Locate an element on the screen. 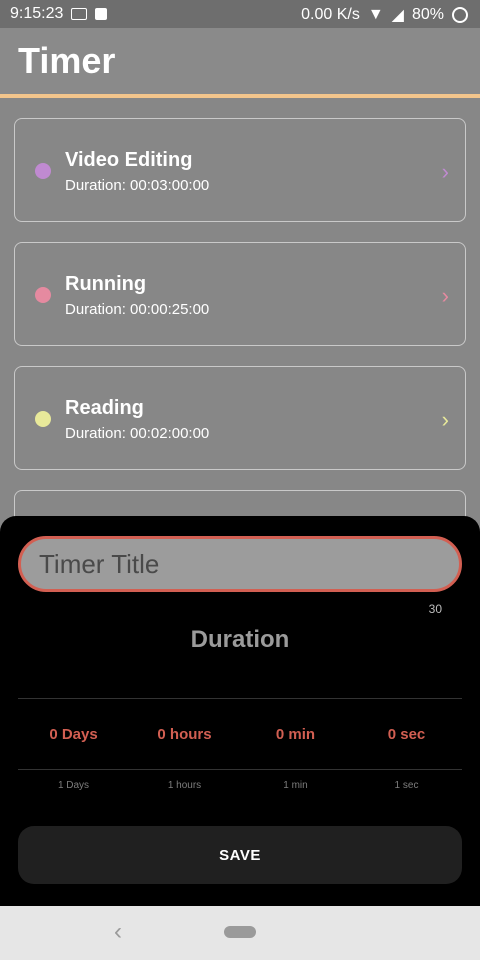 The image size is (480, 960). duration-picker-next: 1 Days 1 hours 1 min 1 sec is located at coordinates (240, 785).